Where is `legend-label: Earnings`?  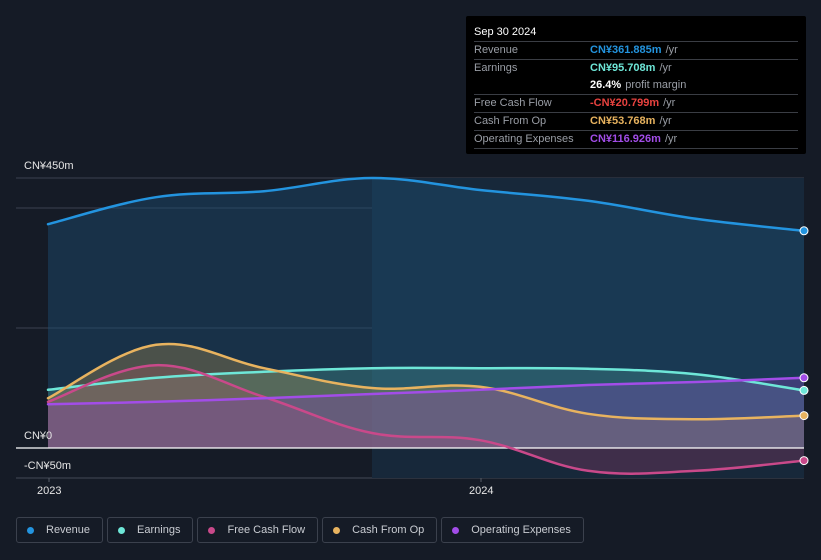 legend-label: Earnings is located at coordinates (159, 530).